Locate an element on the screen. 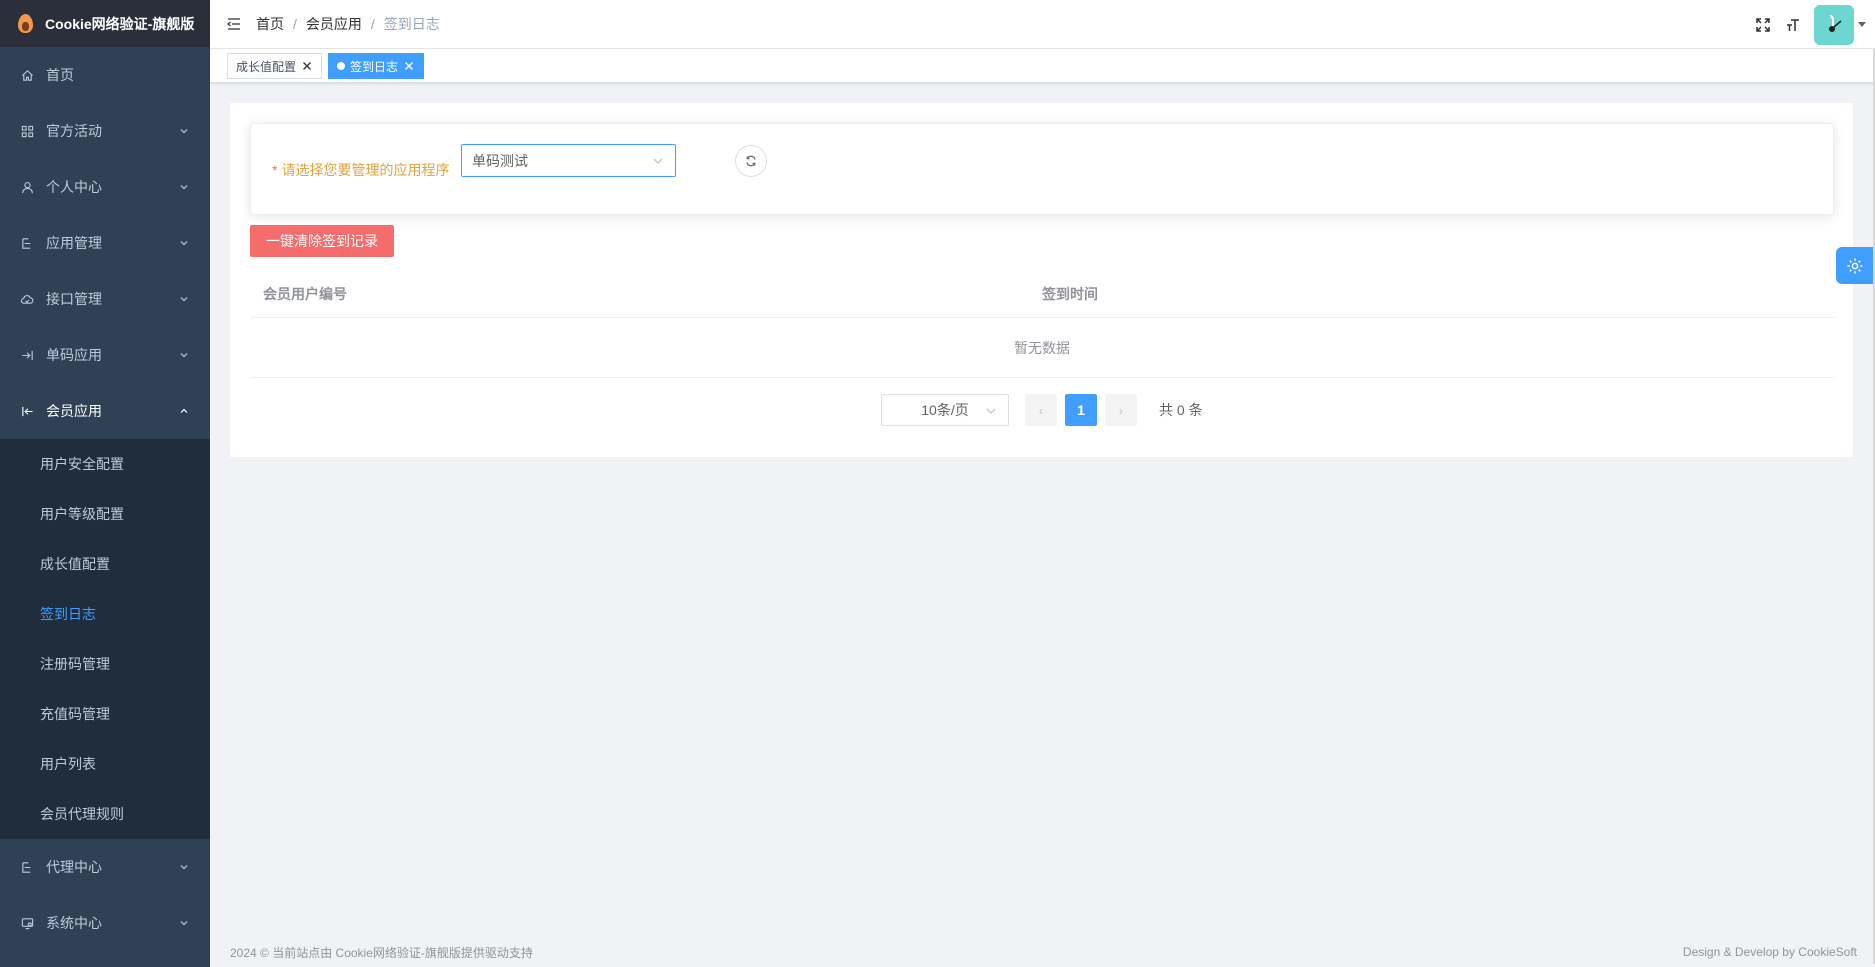 This screenshot has height=967, width=1875. sidebar-item-single-code: 单码应用 is located at coordinates (105, 355).